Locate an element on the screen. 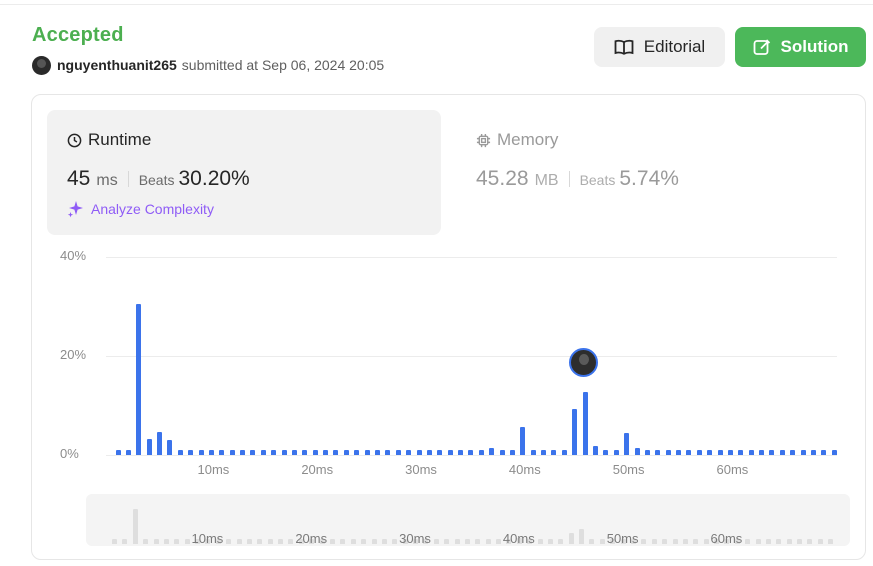 The width and height of the screenshot is (873, 566). your-submission-avatar-icon is located at coordinates (584, 362).